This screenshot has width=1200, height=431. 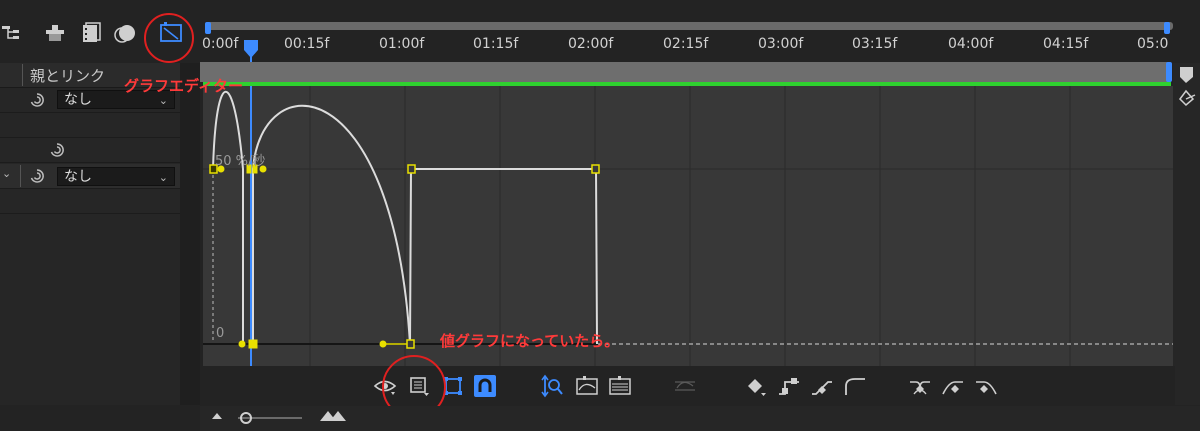 What do you see at coordinates (496, 44) in the screenshot?
I see `tick-label: 01:15f` at bounding box center [496, 44].